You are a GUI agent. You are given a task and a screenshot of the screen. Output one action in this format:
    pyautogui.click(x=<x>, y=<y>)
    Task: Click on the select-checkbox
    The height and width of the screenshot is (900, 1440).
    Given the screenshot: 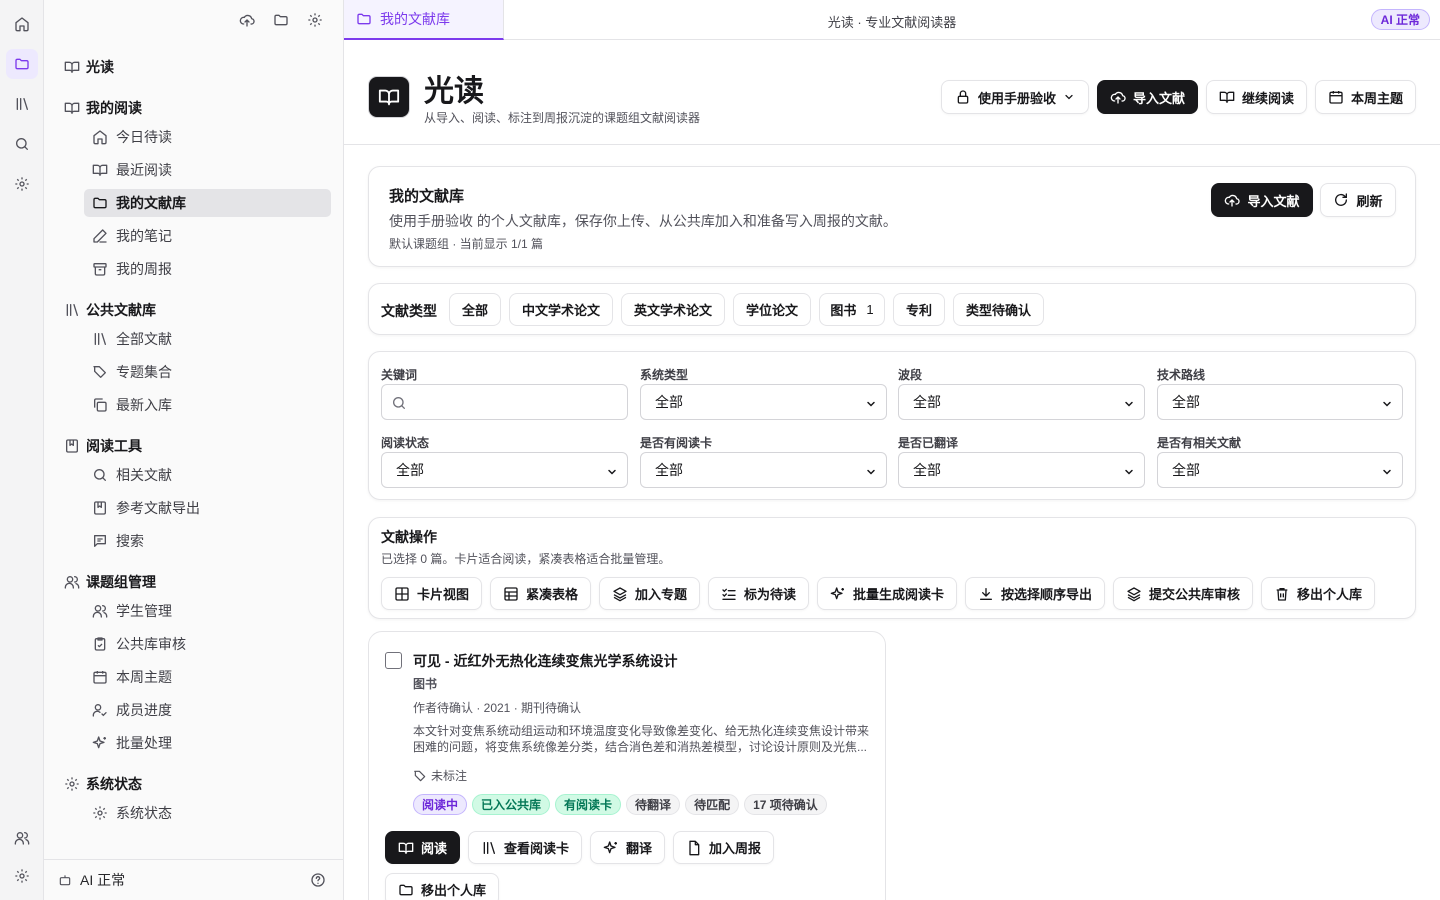 What is the action you would take?
    pyautogui.click(x=393, y=660)
    